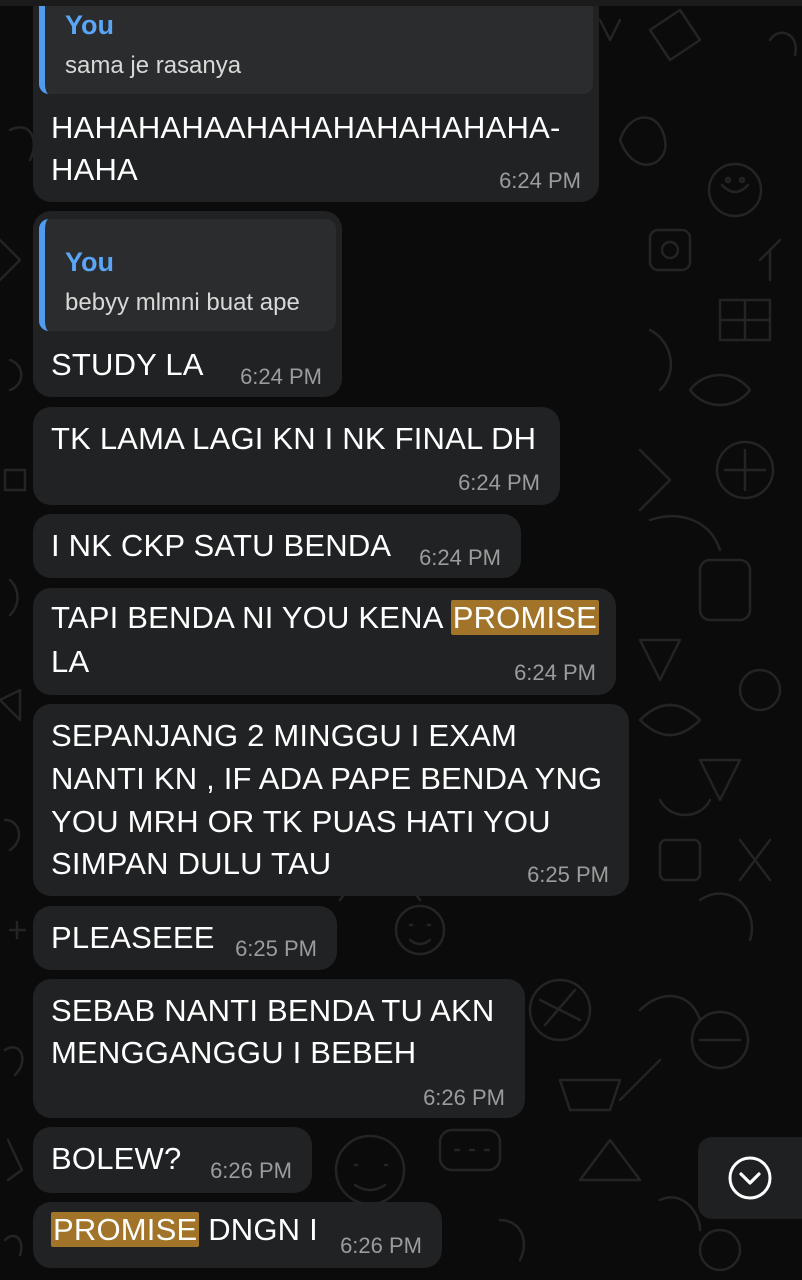 The width and height of the screenshot is (802, 1280). What do you see at coordinates (133, 937) in the screenshot?
I see `message-text: PLEASEEE` at bounding box center [133, 937].